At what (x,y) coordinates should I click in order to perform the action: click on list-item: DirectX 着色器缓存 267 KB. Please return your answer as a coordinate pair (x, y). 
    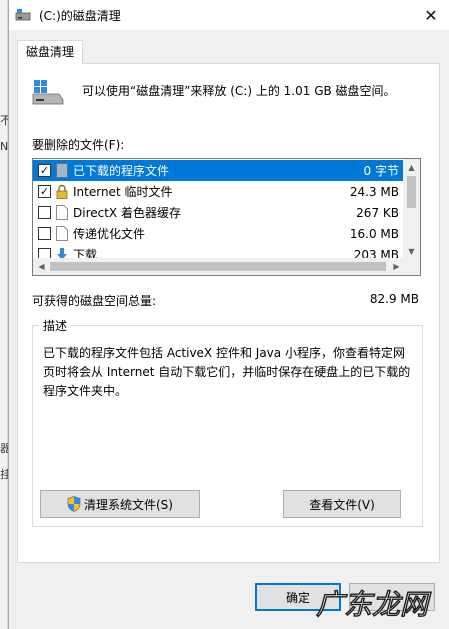
    Looking at the image, I should click on (219, 212).